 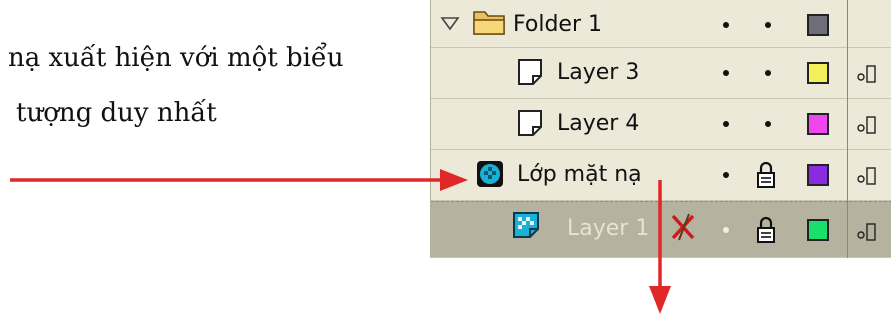 What do you see at coordinates (598, 72) in the screenshot?
I see `layer-name: Layer 3` at bounding box center [598, 72].